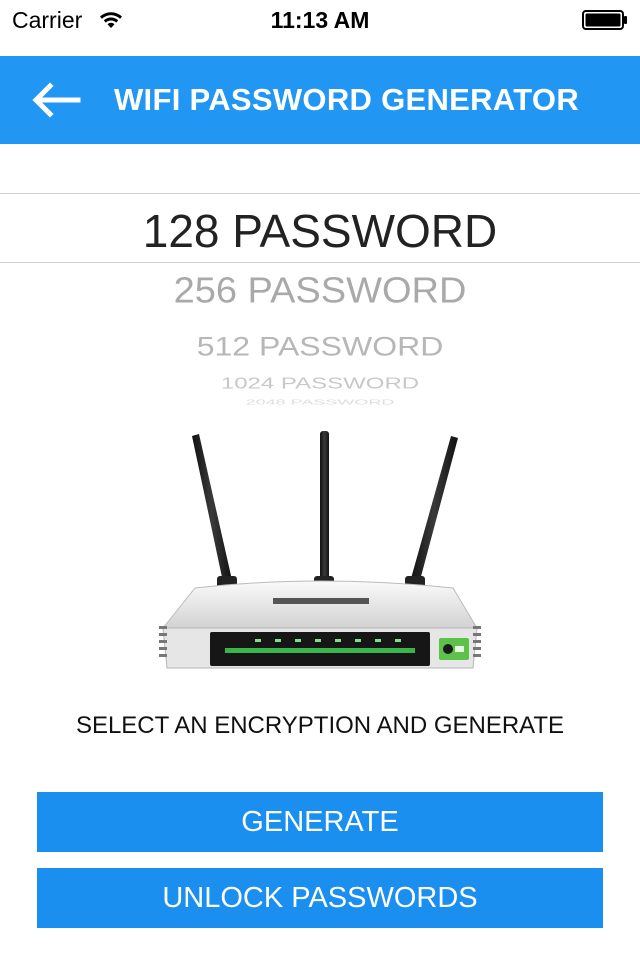 This screenshot has width=640, height=960. What do you see at coordinates (320, 725) in the screenshot?
I see `instruction-text: SELECT AN ENCRYPTION AND GENERATE` at bounding box center [320, 725].